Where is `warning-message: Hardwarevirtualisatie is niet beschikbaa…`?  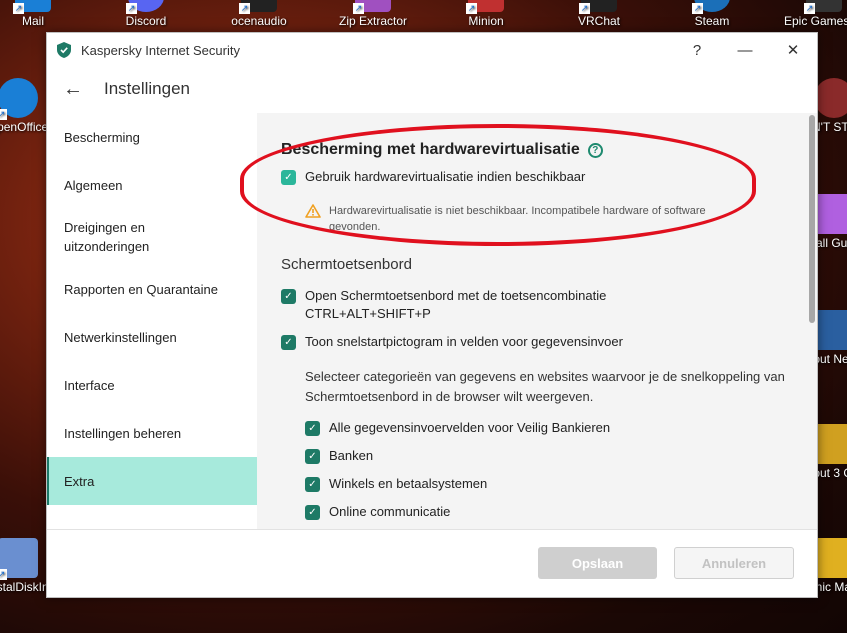 warning-message: Hardwarevirtualisatie is niet beschikbaa… is located at coordinates (525, 219).